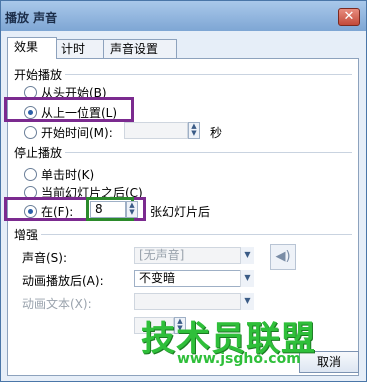  I want to click on after-animation-label: 动画播放后(A):, so click(63, 281).